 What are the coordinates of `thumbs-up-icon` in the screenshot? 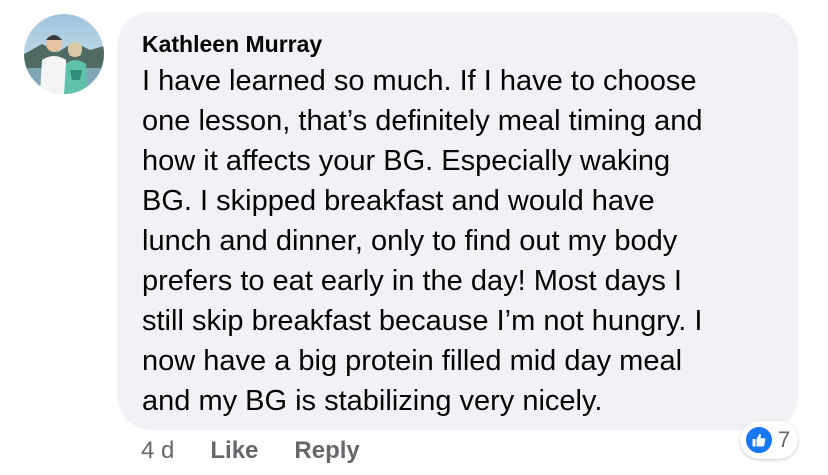 It's located at (759, 440).